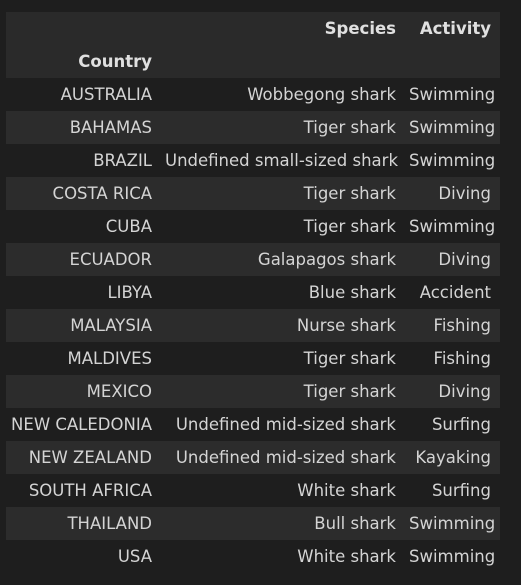  I want to click on table-row: CUBA Tiger shark Swimming, so click(253, 226).